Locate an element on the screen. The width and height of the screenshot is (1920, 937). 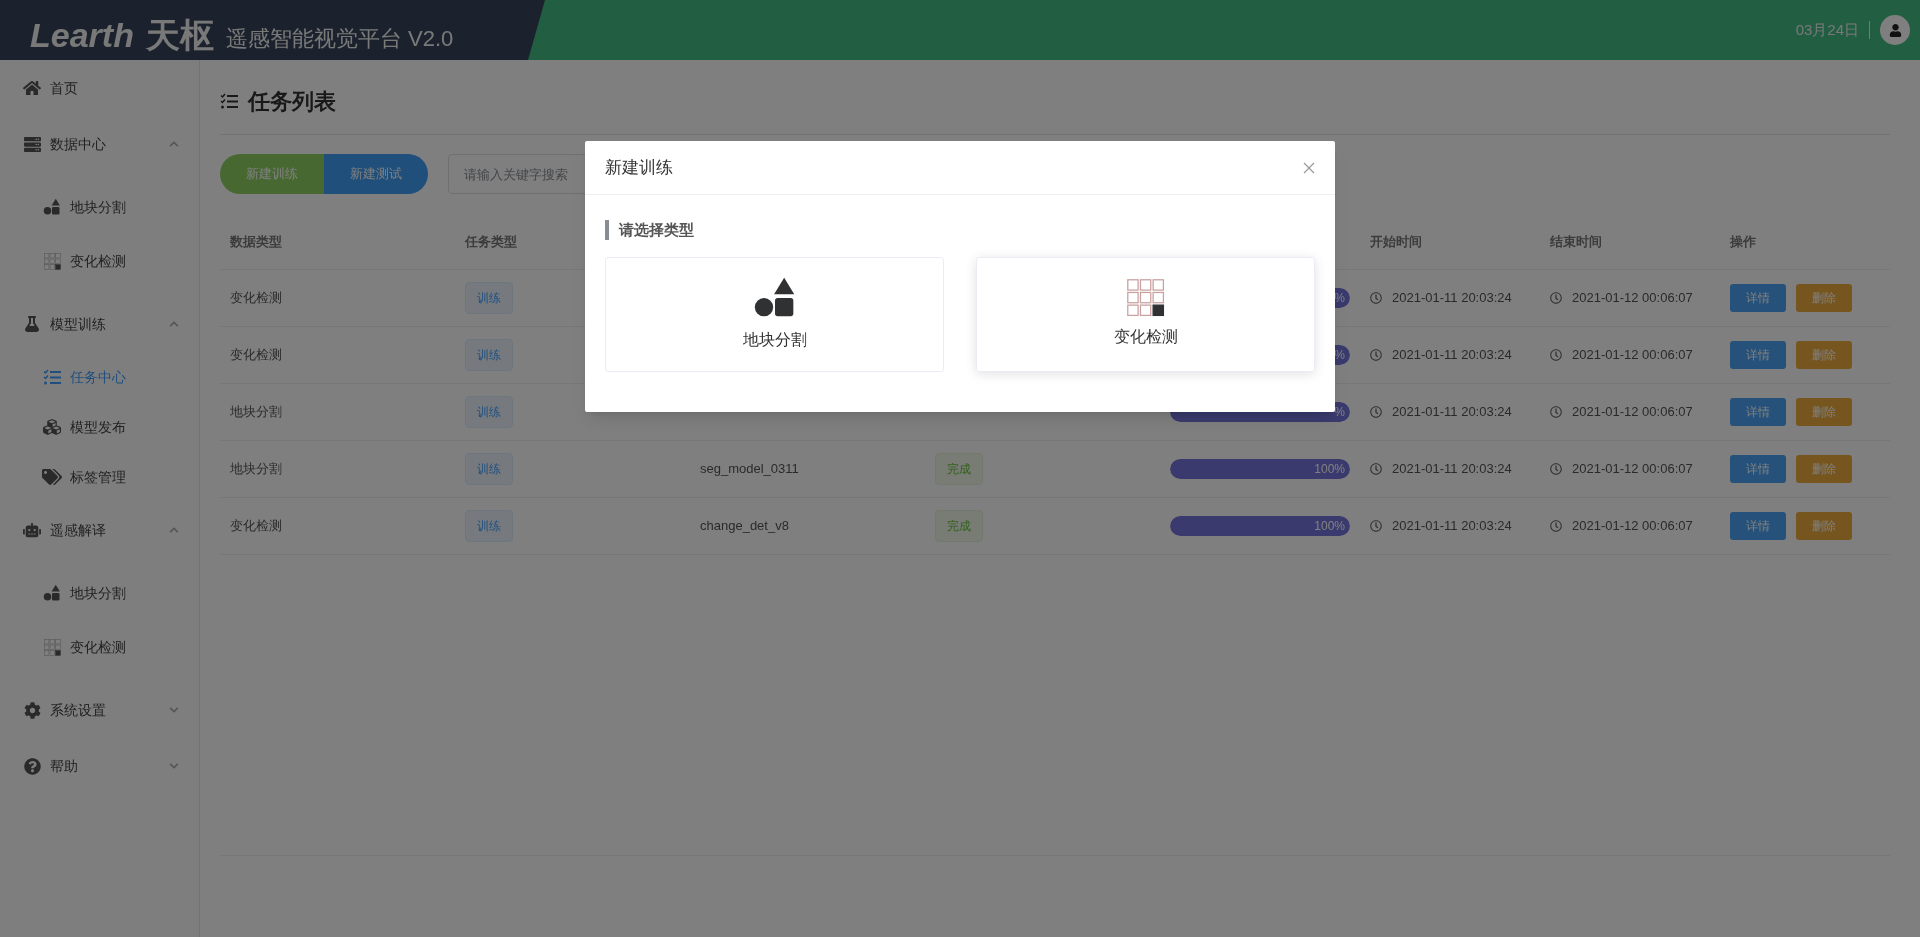
column-header: 操作 is located at coordinates (1742, 241).